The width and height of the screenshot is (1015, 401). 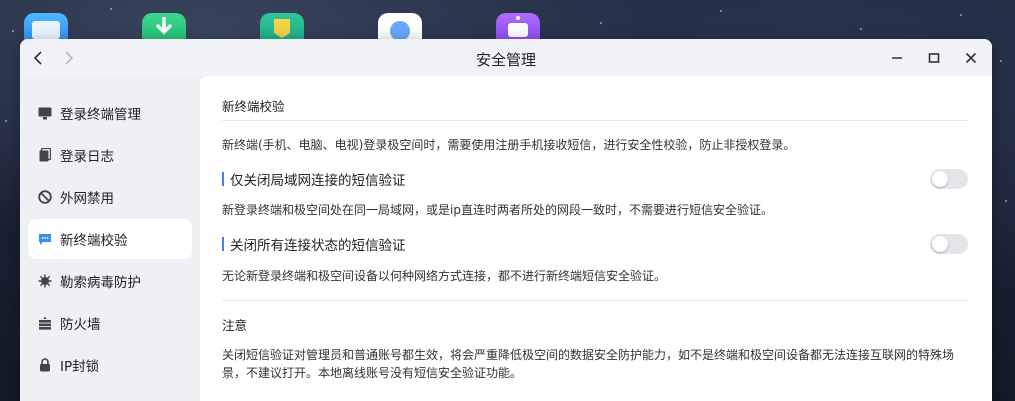 I want to click on message-icon, so click(x=45, y=239).